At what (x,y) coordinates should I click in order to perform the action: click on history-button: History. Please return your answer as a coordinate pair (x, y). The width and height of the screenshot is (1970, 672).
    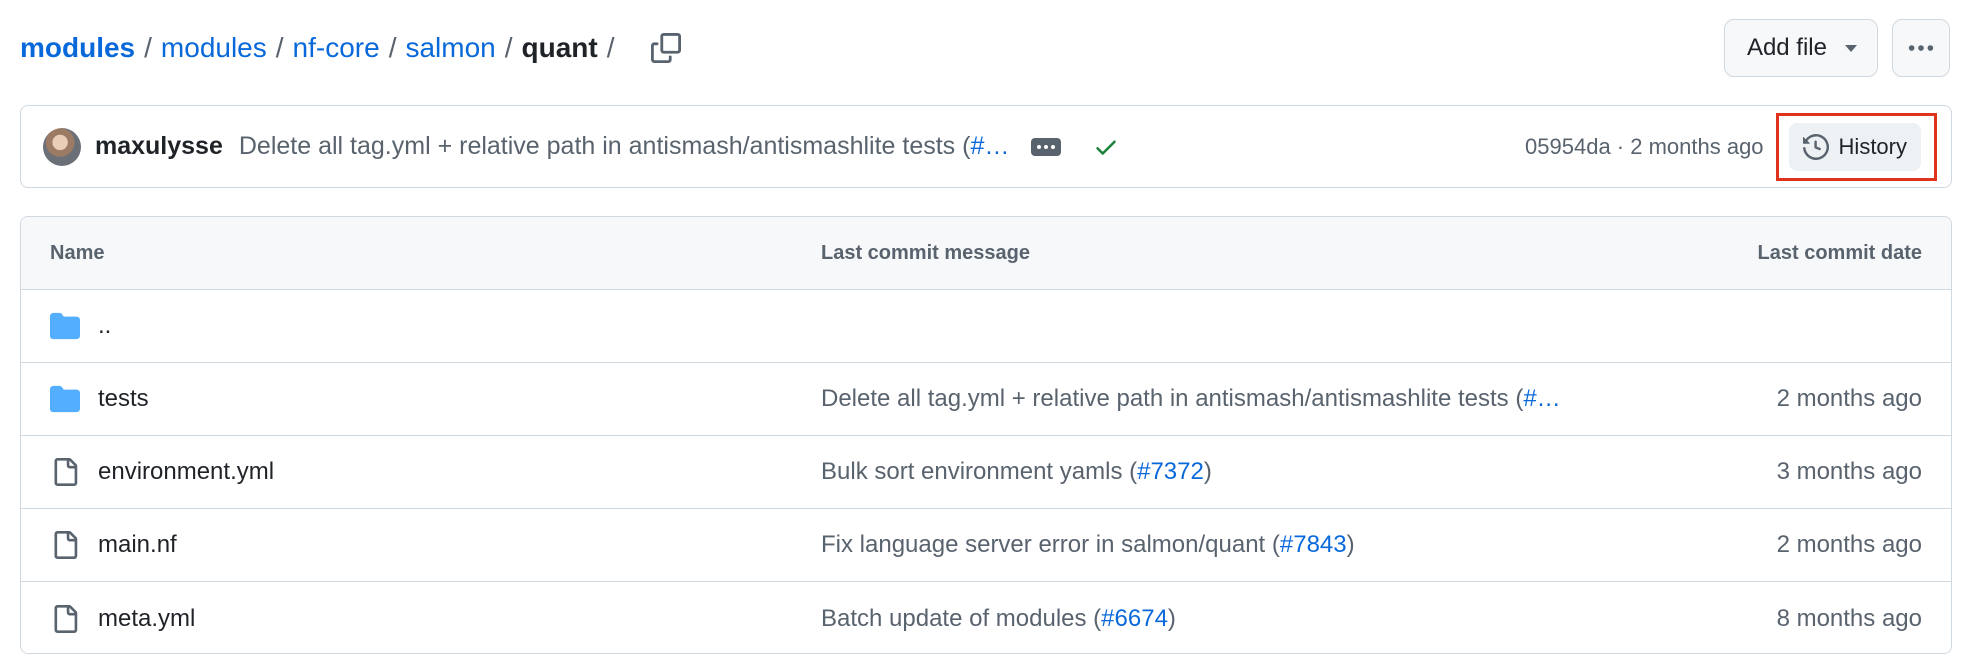
    Looking at the image, I should click on (1854, 146).